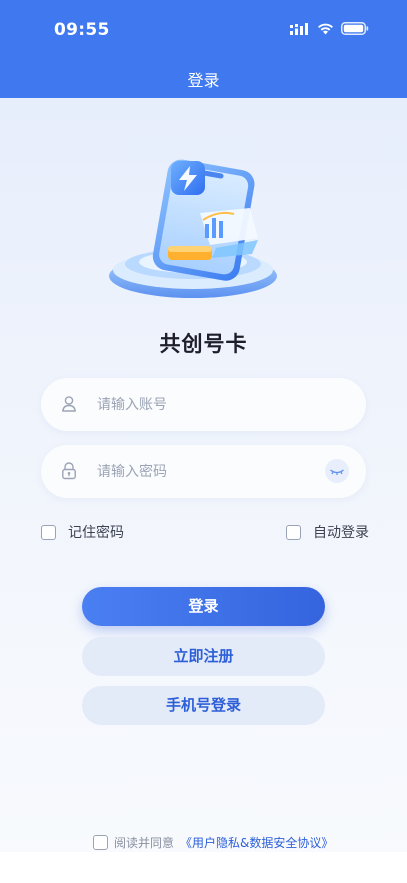 The image size is (407, 883). I want to click on agreement-checkbox, so click(100, 842).